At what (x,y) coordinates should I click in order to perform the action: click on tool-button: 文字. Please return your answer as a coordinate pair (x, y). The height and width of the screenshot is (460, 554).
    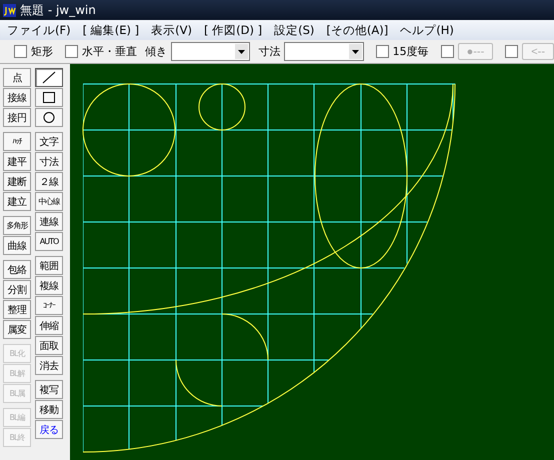
    Looking at the image, I should click on (49, 141).